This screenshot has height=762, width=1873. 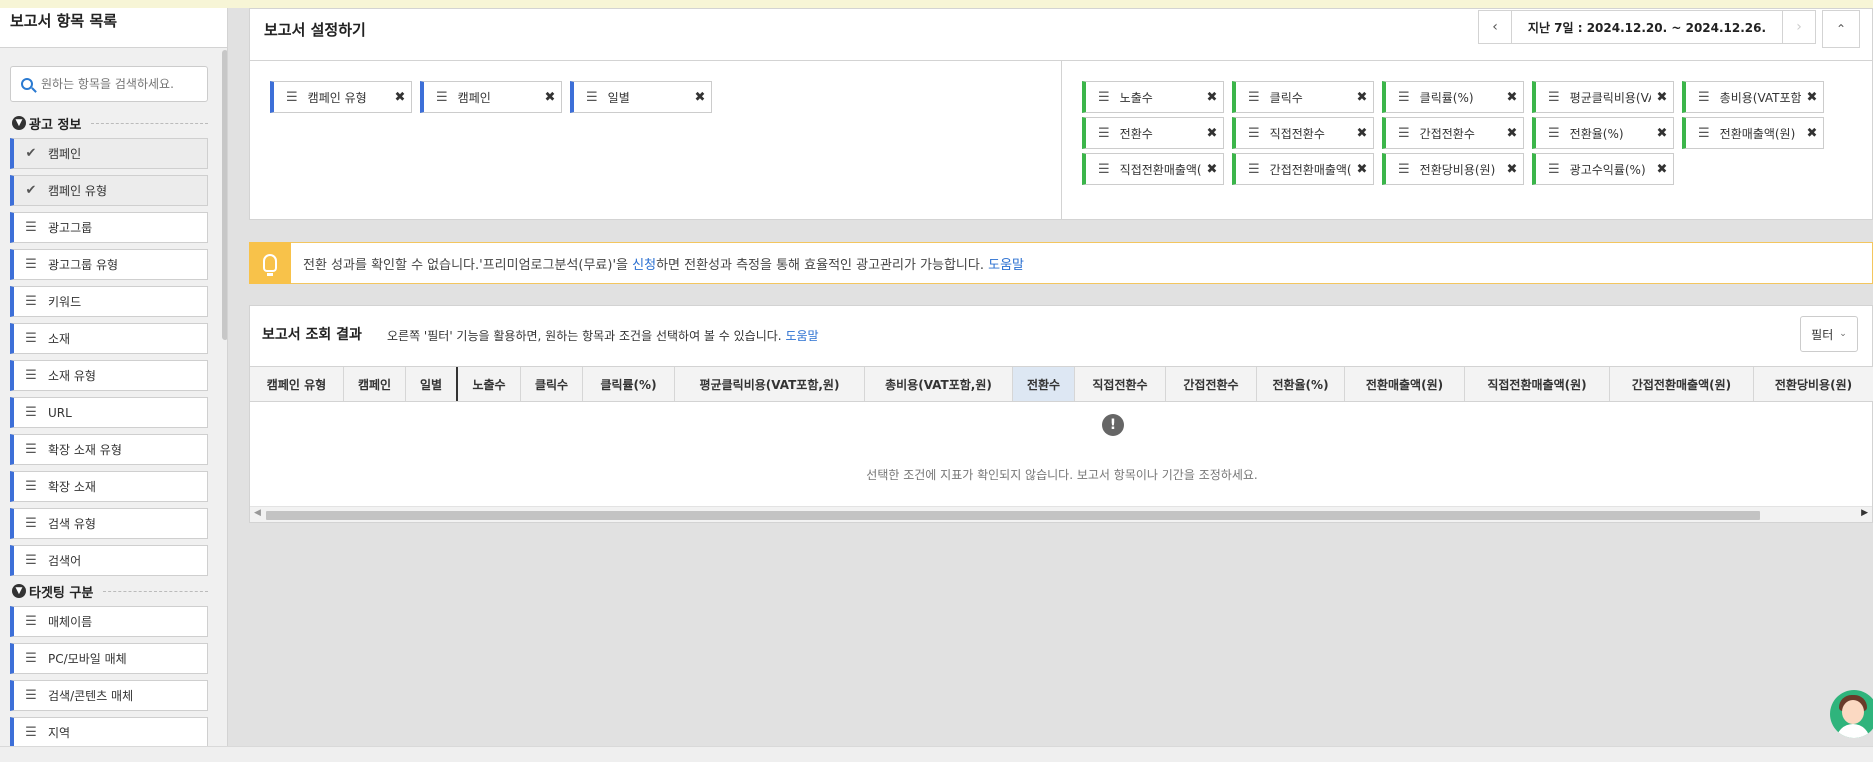 I want to click on apply-link: 신청, so click(x=644, y=265).